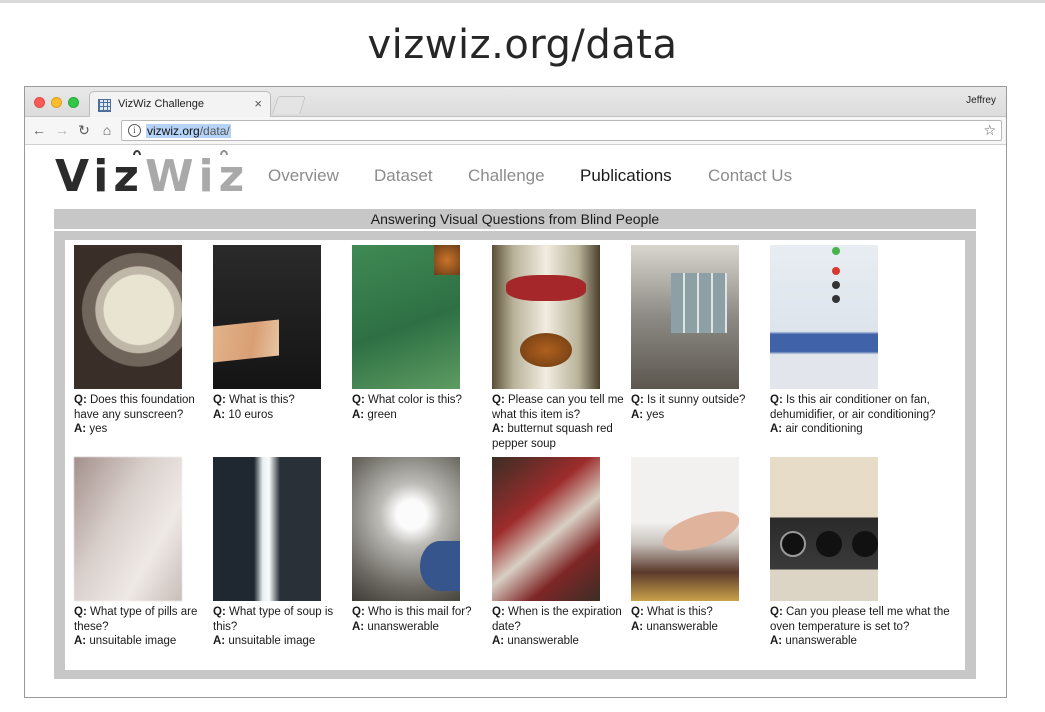 This screenshot has width=1045, height=712. I want to click on example-answer: butternut squash red pepper soup, so click(552, 436).